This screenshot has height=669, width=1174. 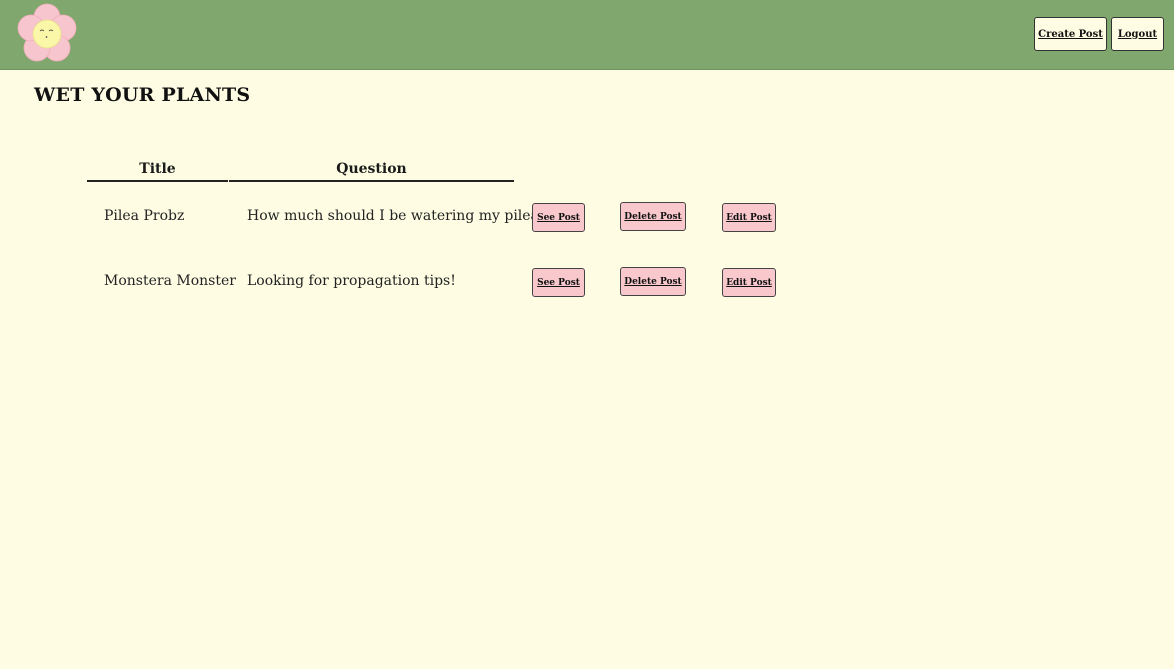 I want to click on create-post-button: Create Post, so click(x=1070, y=34).